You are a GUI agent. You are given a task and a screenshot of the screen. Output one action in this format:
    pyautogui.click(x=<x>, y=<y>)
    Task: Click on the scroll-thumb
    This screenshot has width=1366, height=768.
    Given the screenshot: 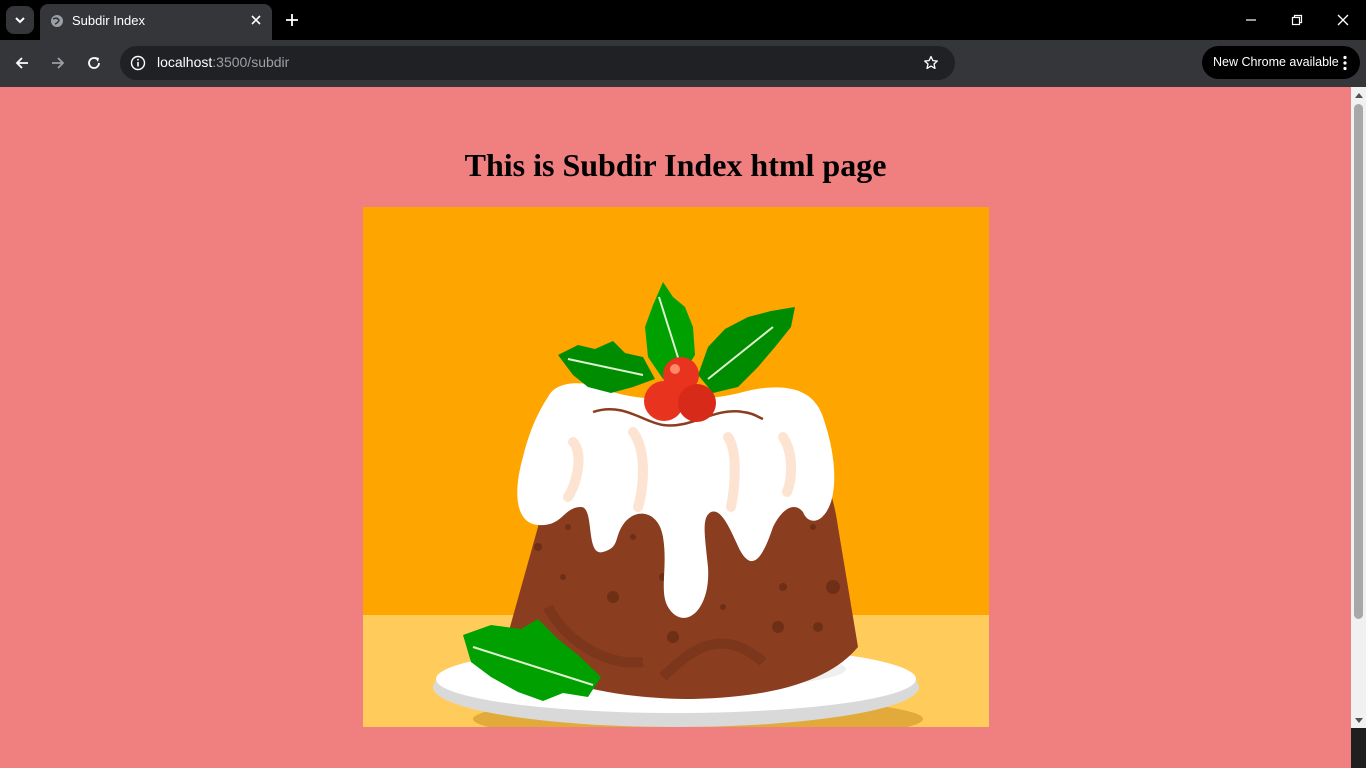 What is the action you would take?
    pyautogui.click(x=1358, y=361)
    